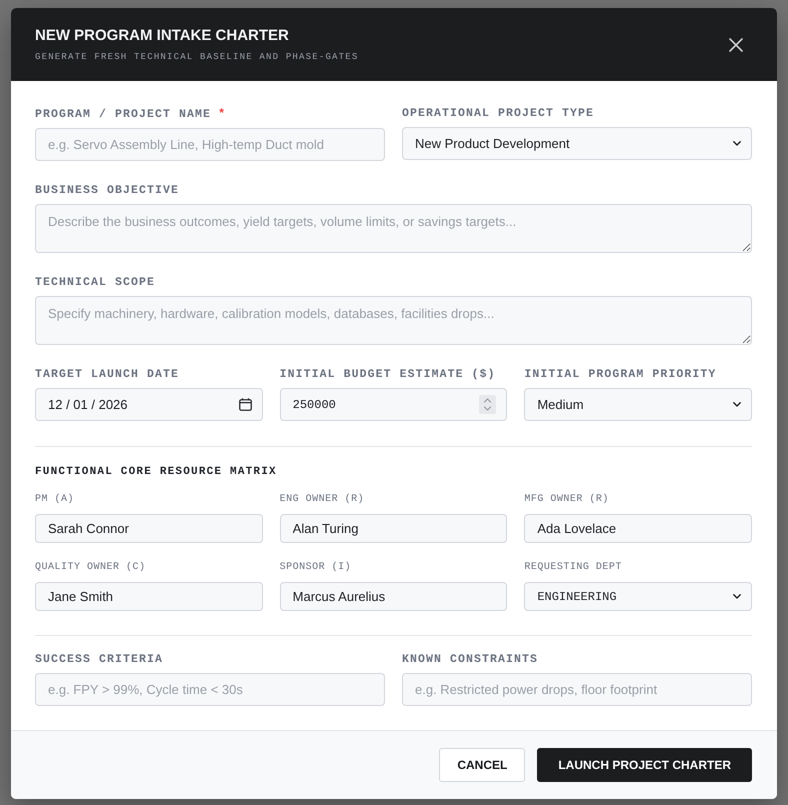 This screenshot has height=805, width=788. I want to click on launch-button: LAUNCH PROJECT CHARTER, so click(644, 765).